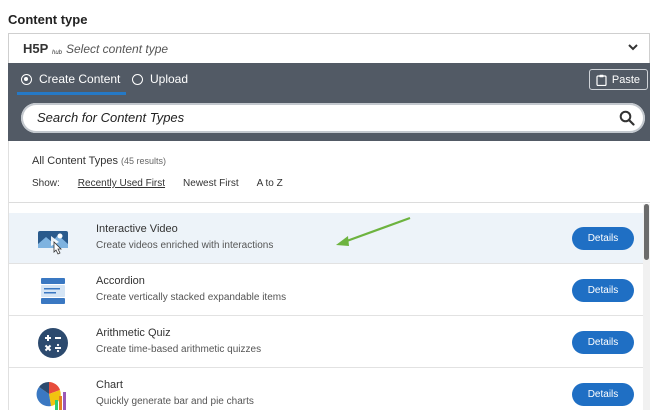  I want to click on content-type-label: Content type, so click(48, 19).